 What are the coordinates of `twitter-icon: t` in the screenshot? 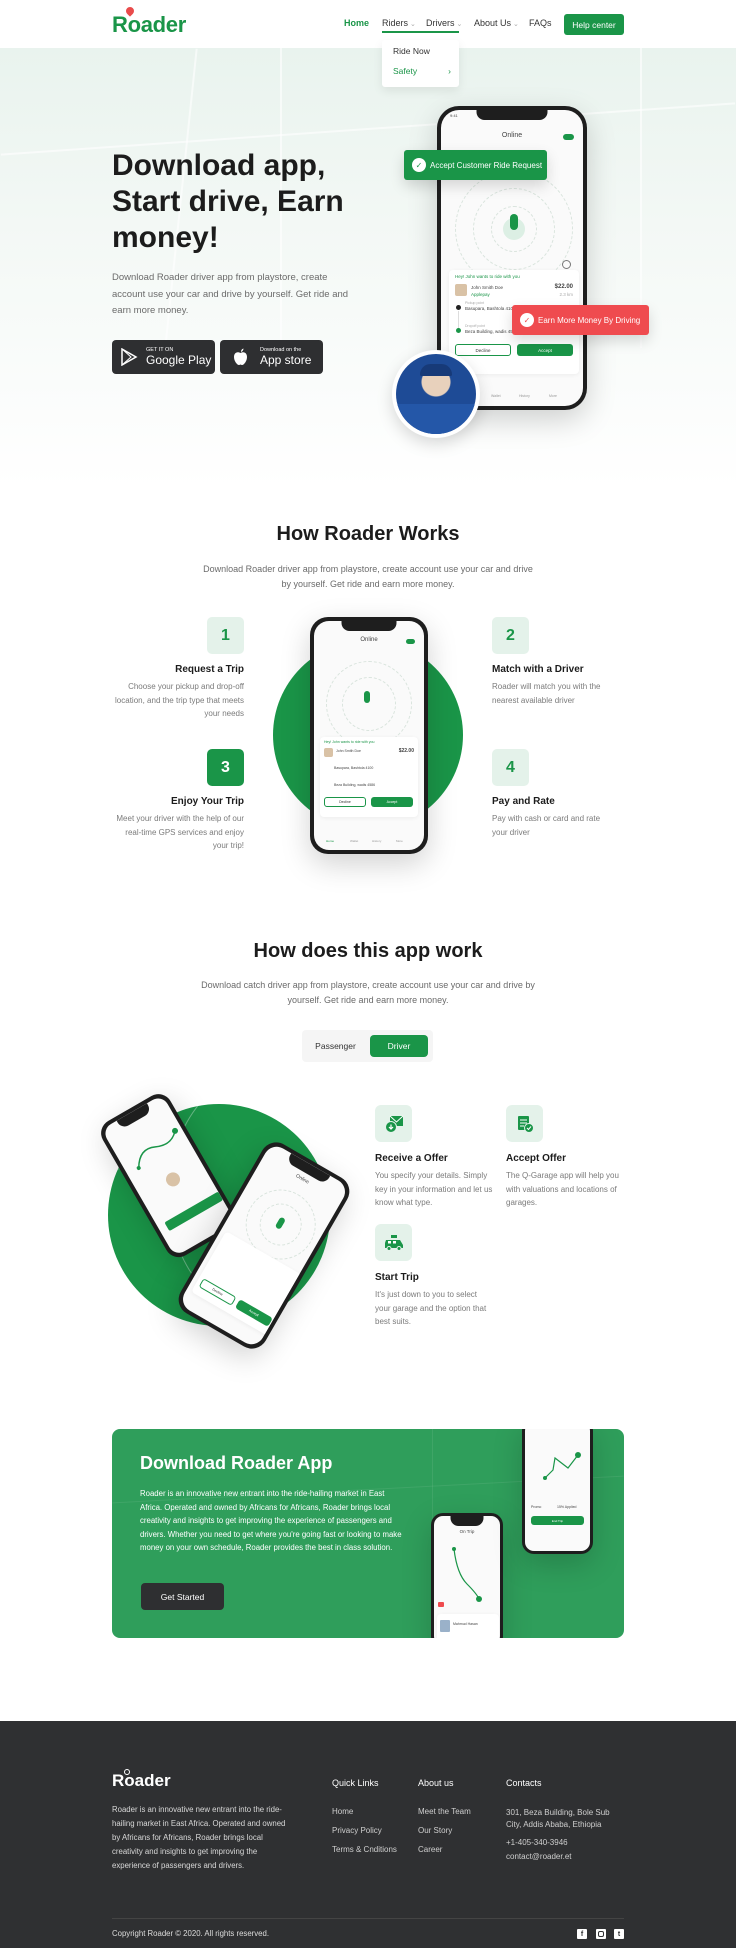 It's located at (619, 1934).